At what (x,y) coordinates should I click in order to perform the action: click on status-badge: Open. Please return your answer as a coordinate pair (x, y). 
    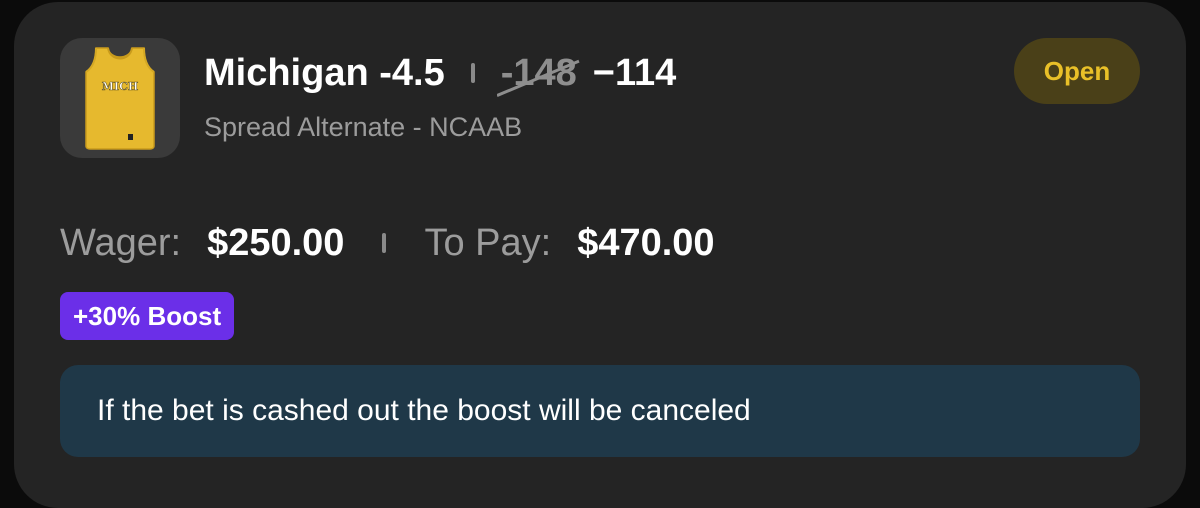
    Looking at the image, I should click on (1077, 71).